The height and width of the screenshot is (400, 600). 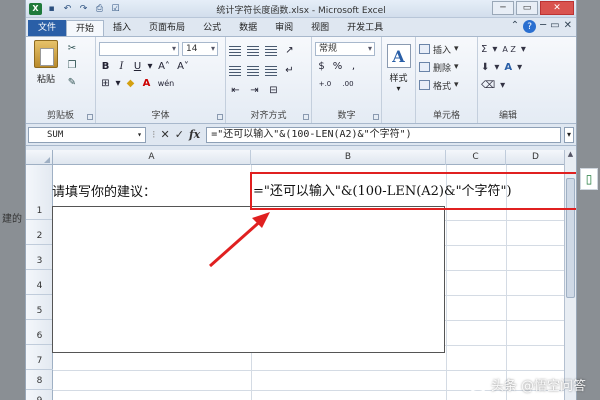 What do you see at coordinates (164, 66) in the screenshot?
I see `grow-font-button: A˄` at bounding box center [164, 66].